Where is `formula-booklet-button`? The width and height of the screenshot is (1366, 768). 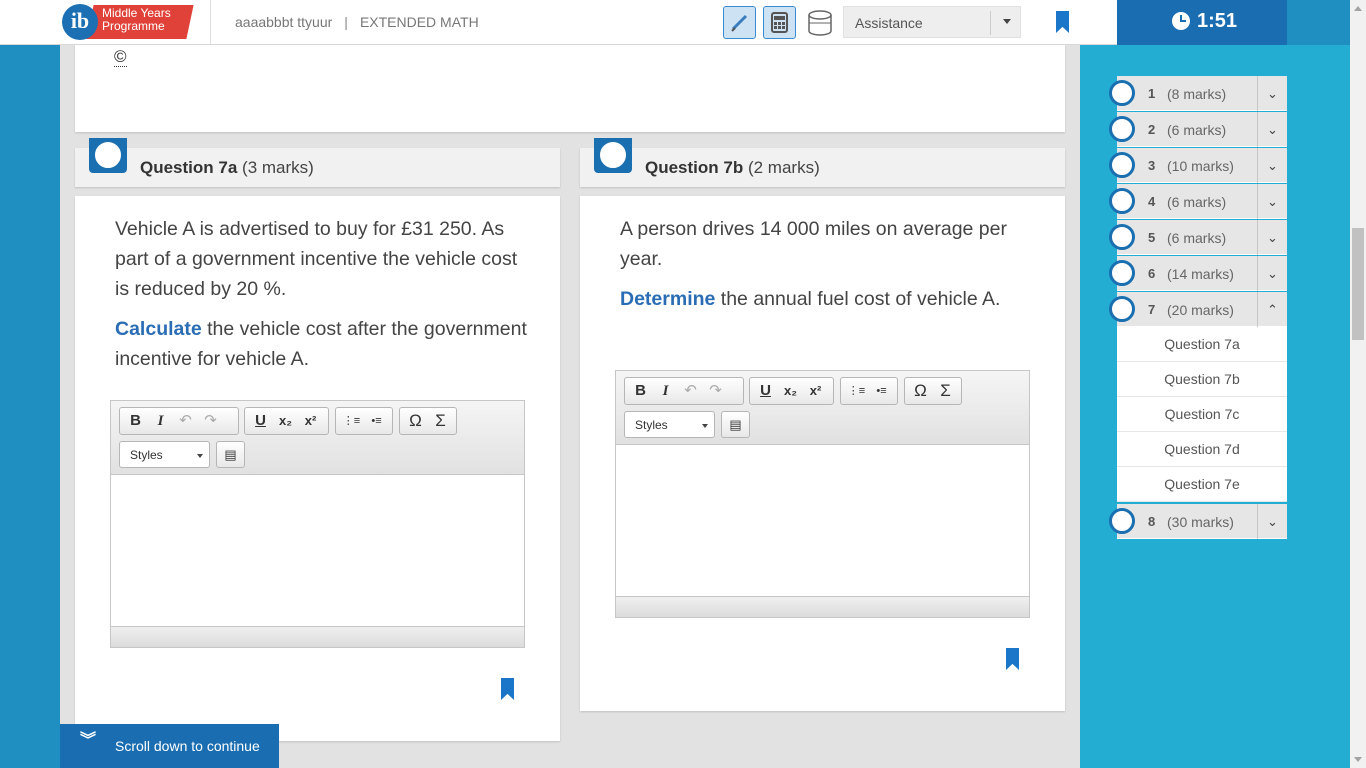 formula-booklet-button is located at coordinates (819, 22).